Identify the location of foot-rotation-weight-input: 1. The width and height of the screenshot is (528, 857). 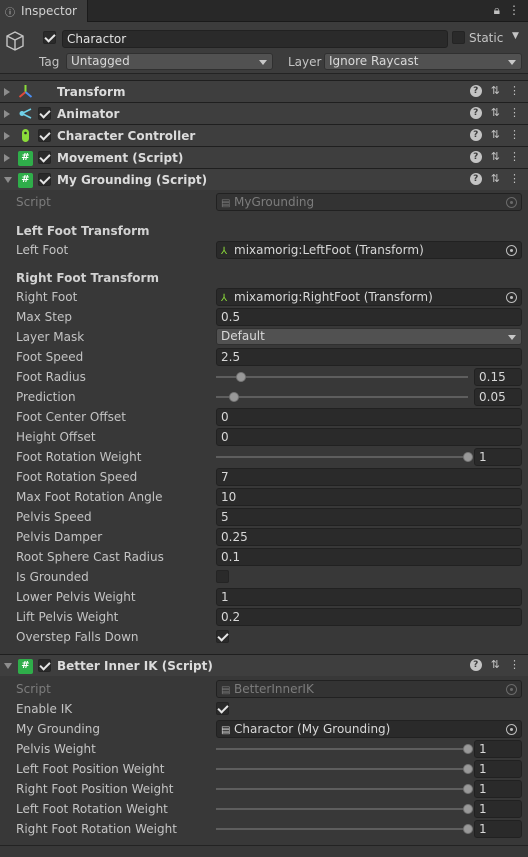
(498, 457).